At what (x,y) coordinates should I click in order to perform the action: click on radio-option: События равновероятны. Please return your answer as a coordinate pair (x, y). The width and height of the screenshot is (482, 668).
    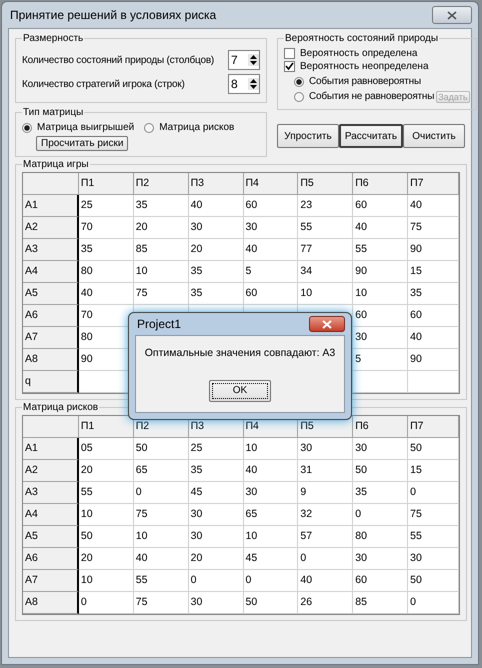
    Looking at the image, I should click on (357, 81).